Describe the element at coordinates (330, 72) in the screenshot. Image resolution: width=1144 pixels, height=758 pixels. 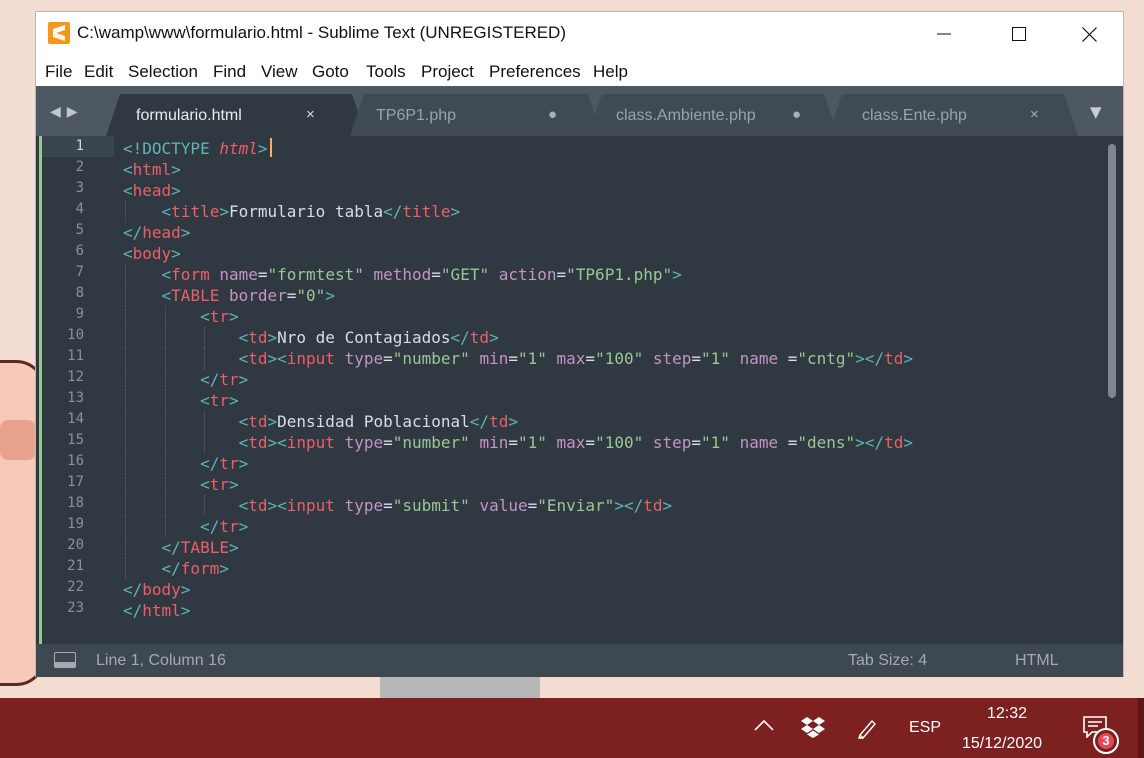
I see `menu-goto: Goto` at that location.